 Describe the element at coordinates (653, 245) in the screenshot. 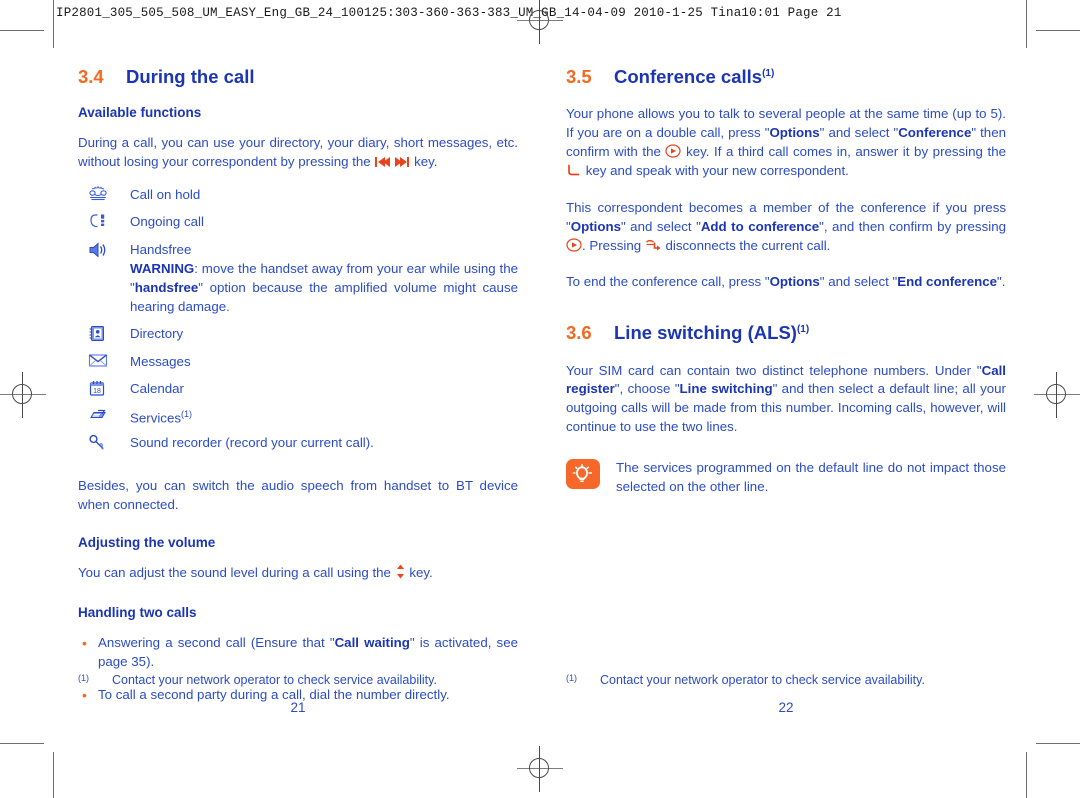

I see `hang-up-key-icon` at that location.